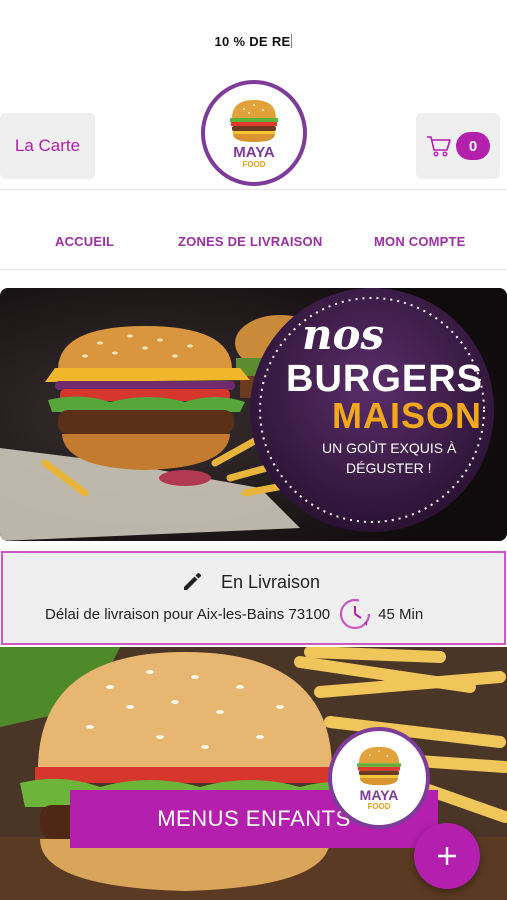 This screenshot has height=900, width=507. Describe the element at coordinates (355, 614) in the screenshot. I see `clock-icon` at that location.